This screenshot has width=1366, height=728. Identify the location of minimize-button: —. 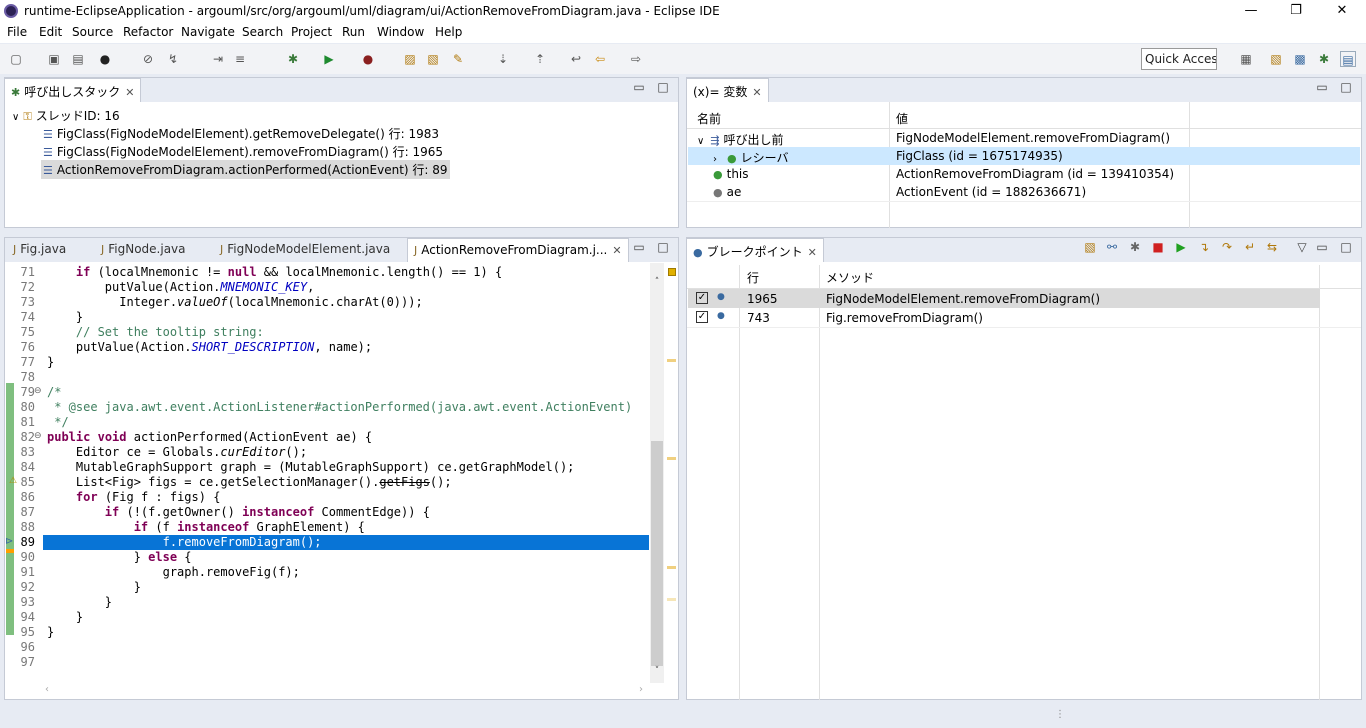
(1251, 11).